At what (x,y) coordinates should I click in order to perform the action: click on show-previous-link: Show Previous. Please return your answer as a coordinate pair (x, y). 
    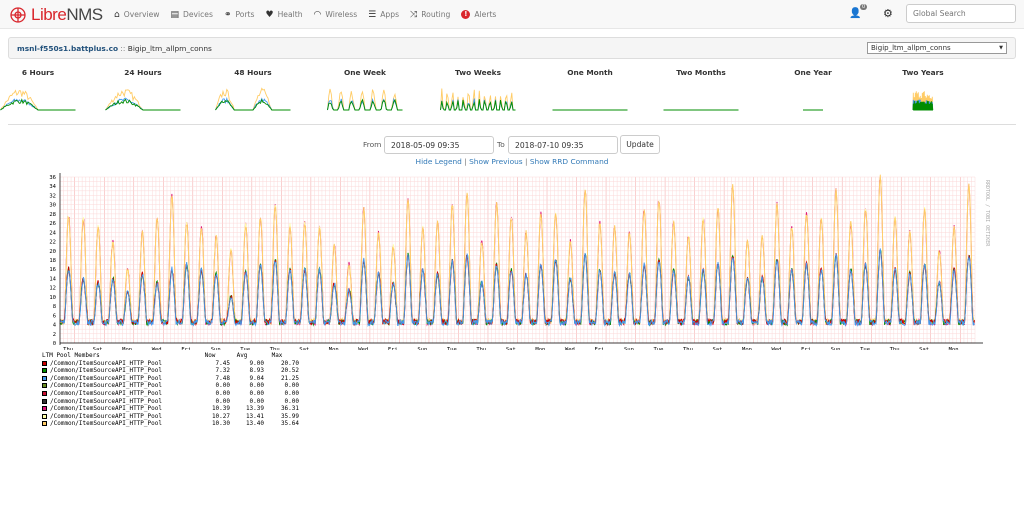
    Looking at the image, I should click on (496, 161).